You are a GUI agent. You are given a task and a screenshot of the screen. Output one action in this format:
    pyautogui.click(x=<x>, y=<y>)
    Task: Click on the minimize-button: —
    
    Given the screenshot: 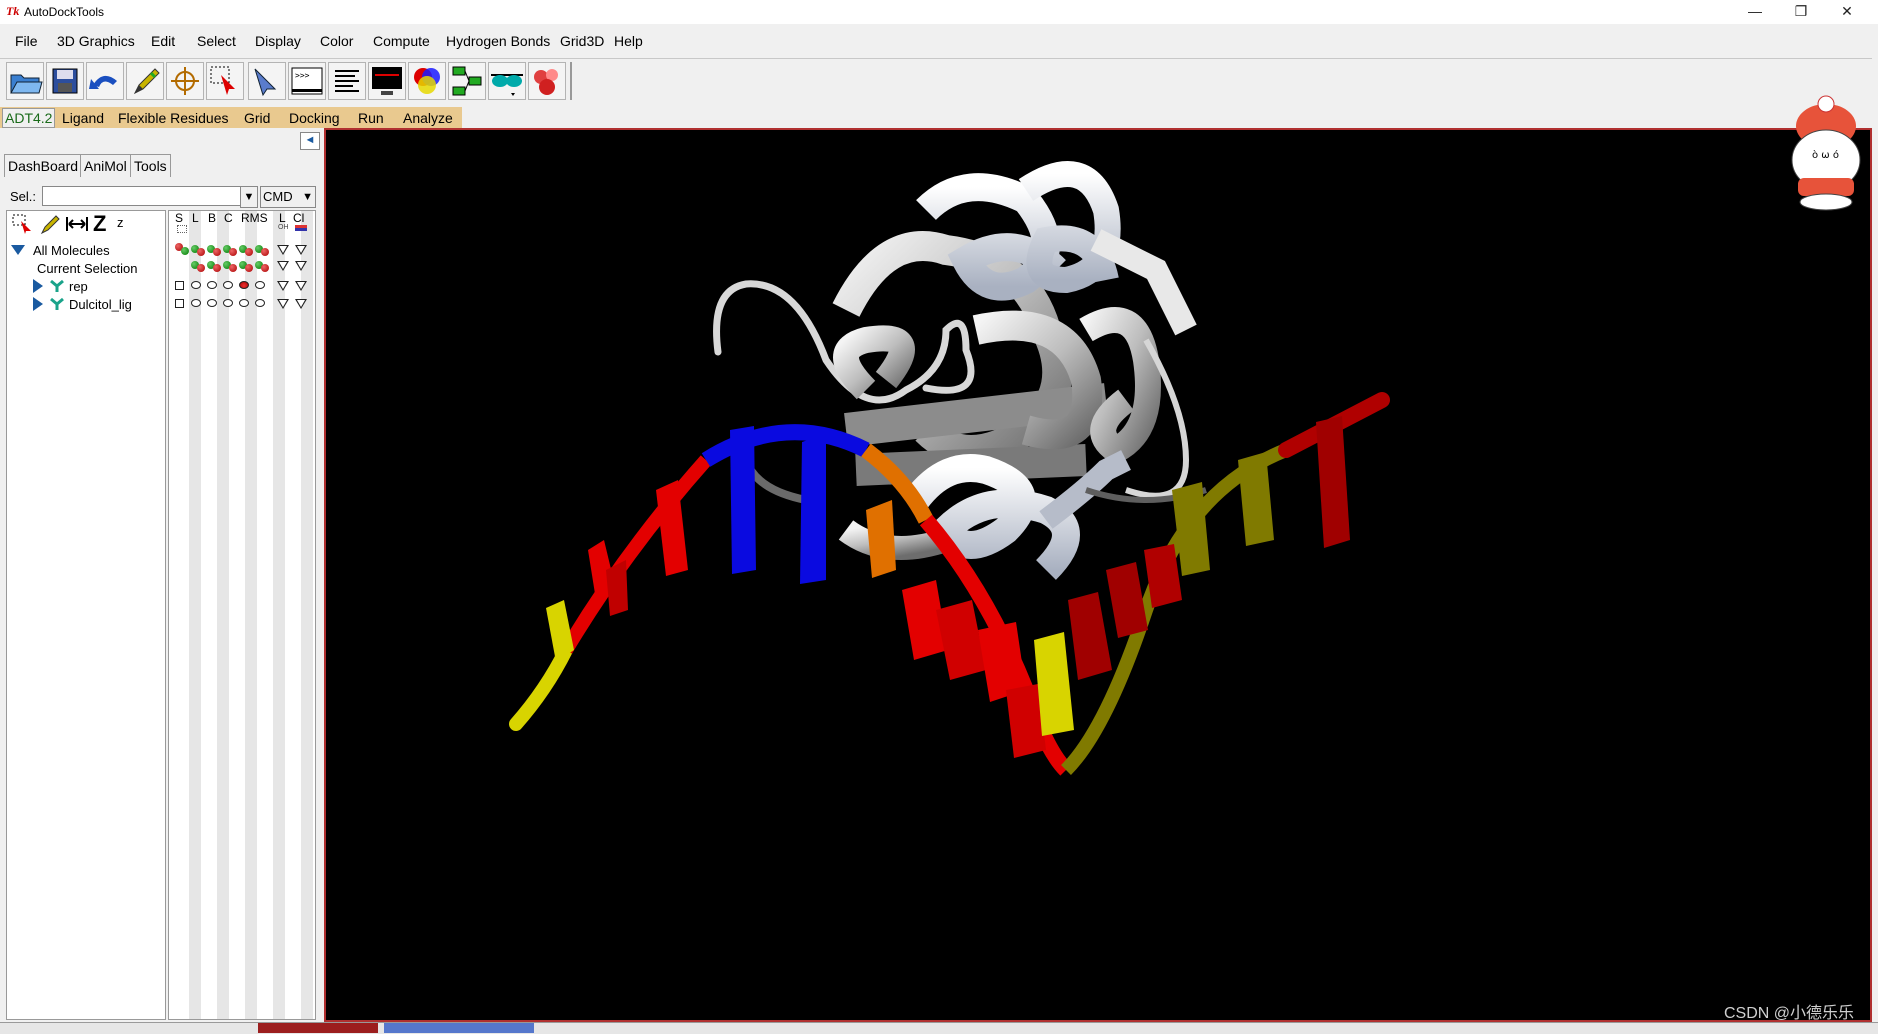 What is the action you would take?
    pyautogui.click(x=1755, y=12)
    